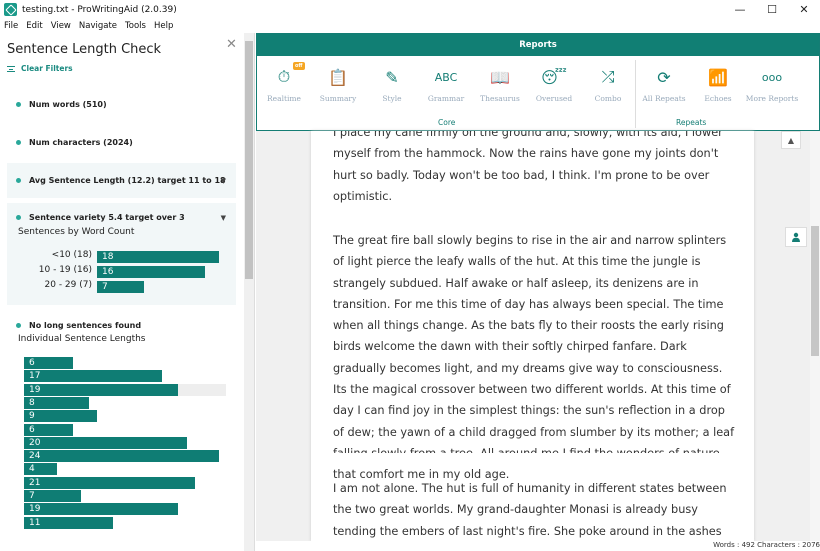 This screenshot has height=551, width=820. I want to click on sentence-length-bar: 4, so click(40, 469).